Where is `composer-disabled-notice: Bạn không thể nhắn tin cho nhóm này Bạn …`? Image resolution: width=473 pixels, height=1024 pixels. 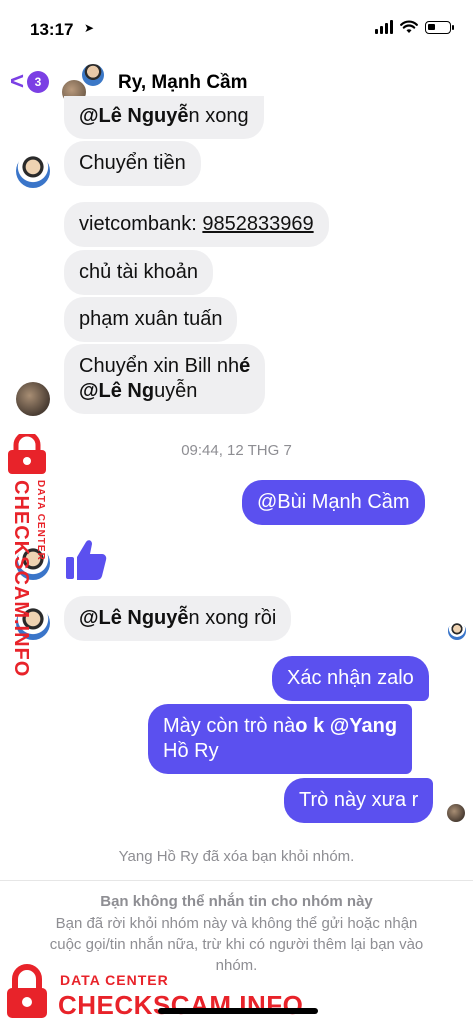 composer-disabled-notice: Bạn không thể nhắn tin cho nhóm này Bạn … is located at coordinates (236, 952).